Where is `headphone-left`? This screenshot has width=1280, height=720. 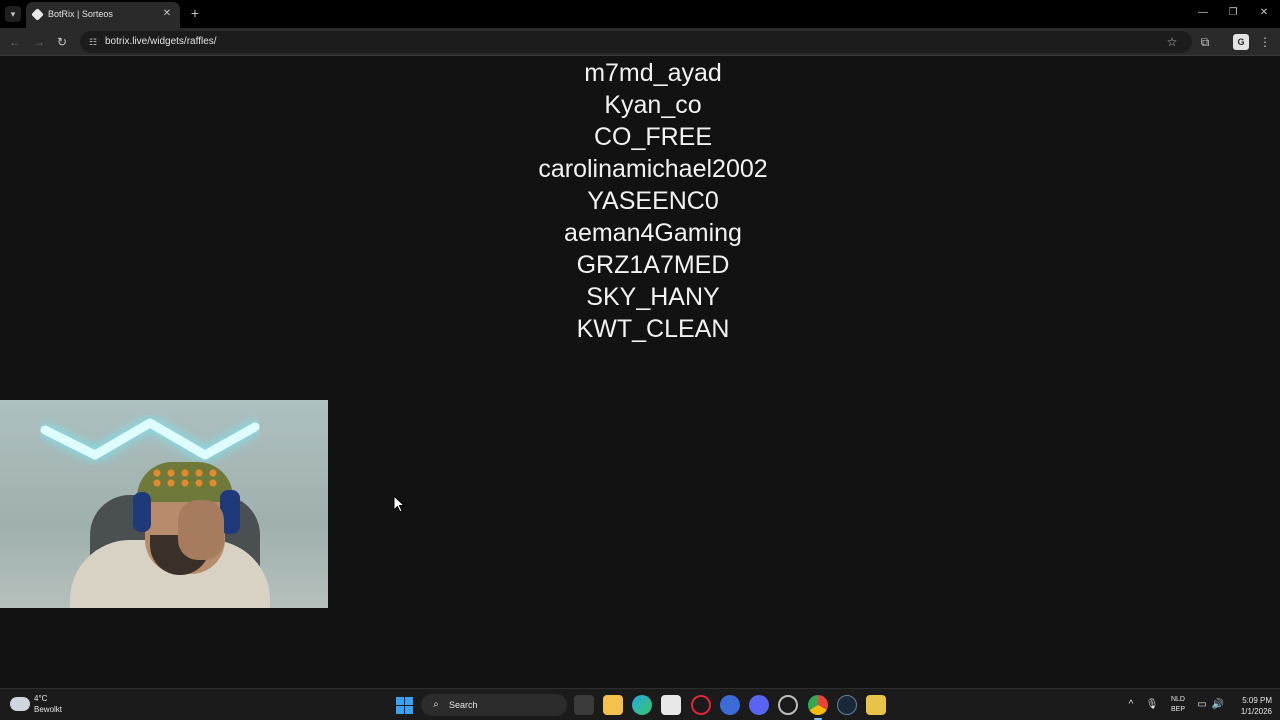 headphone-left is located at coordinates (142, 512).